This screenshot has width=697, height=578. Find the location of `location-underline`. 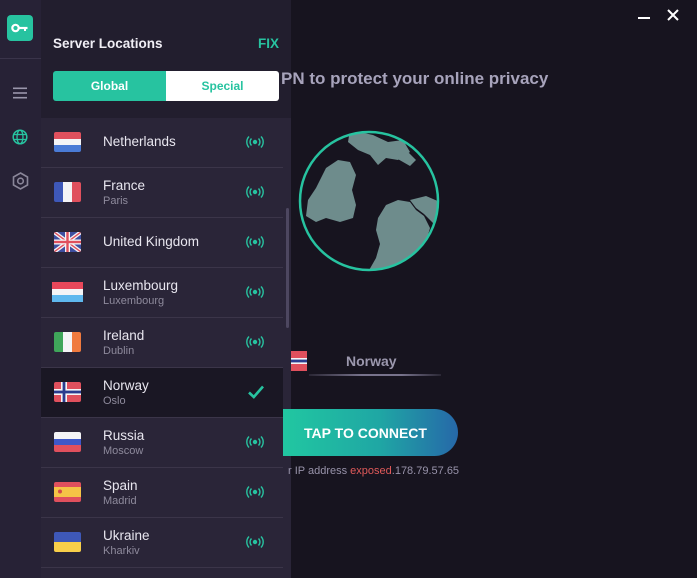

location-underline is located at coordinates (375, 375).